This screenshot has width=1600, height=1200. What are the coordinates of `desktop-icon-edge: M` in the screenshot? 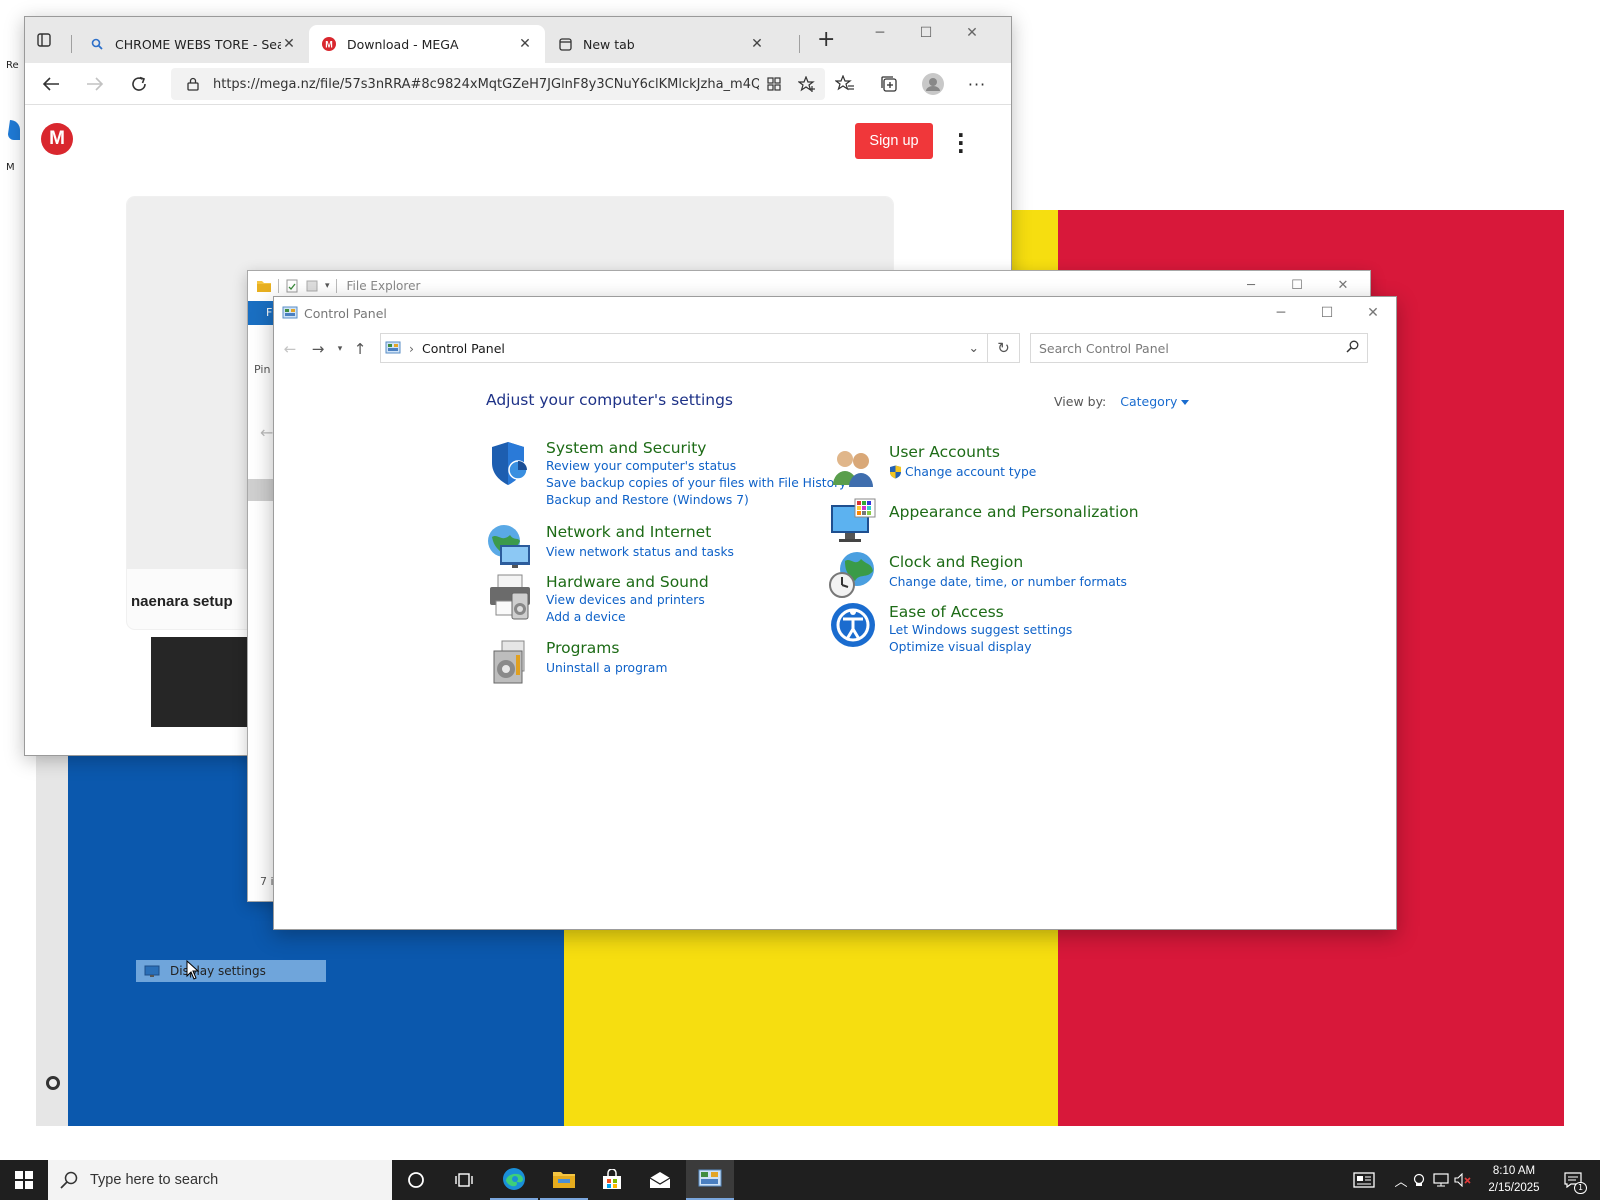 It's located at (16, 145).